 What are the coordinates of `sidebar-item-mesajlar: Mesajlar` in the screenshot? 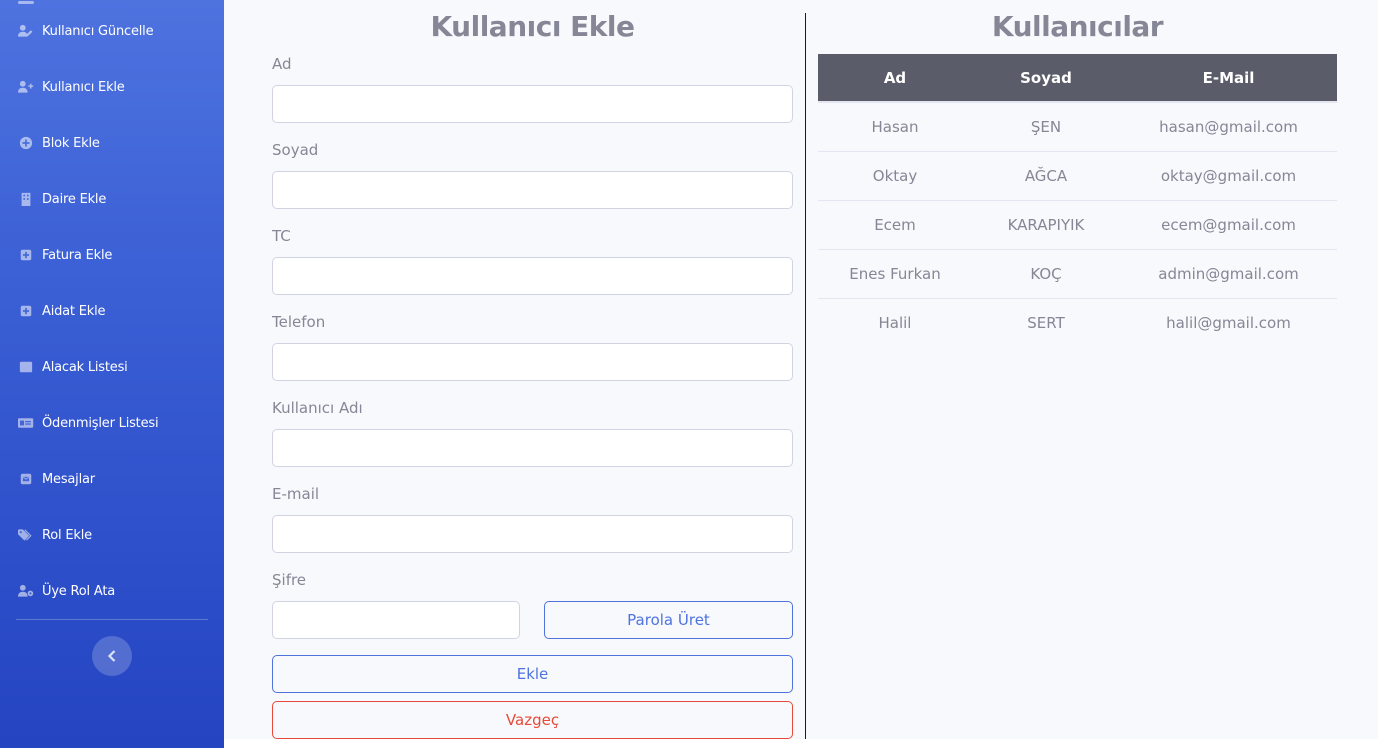 It's located at (55, 479).